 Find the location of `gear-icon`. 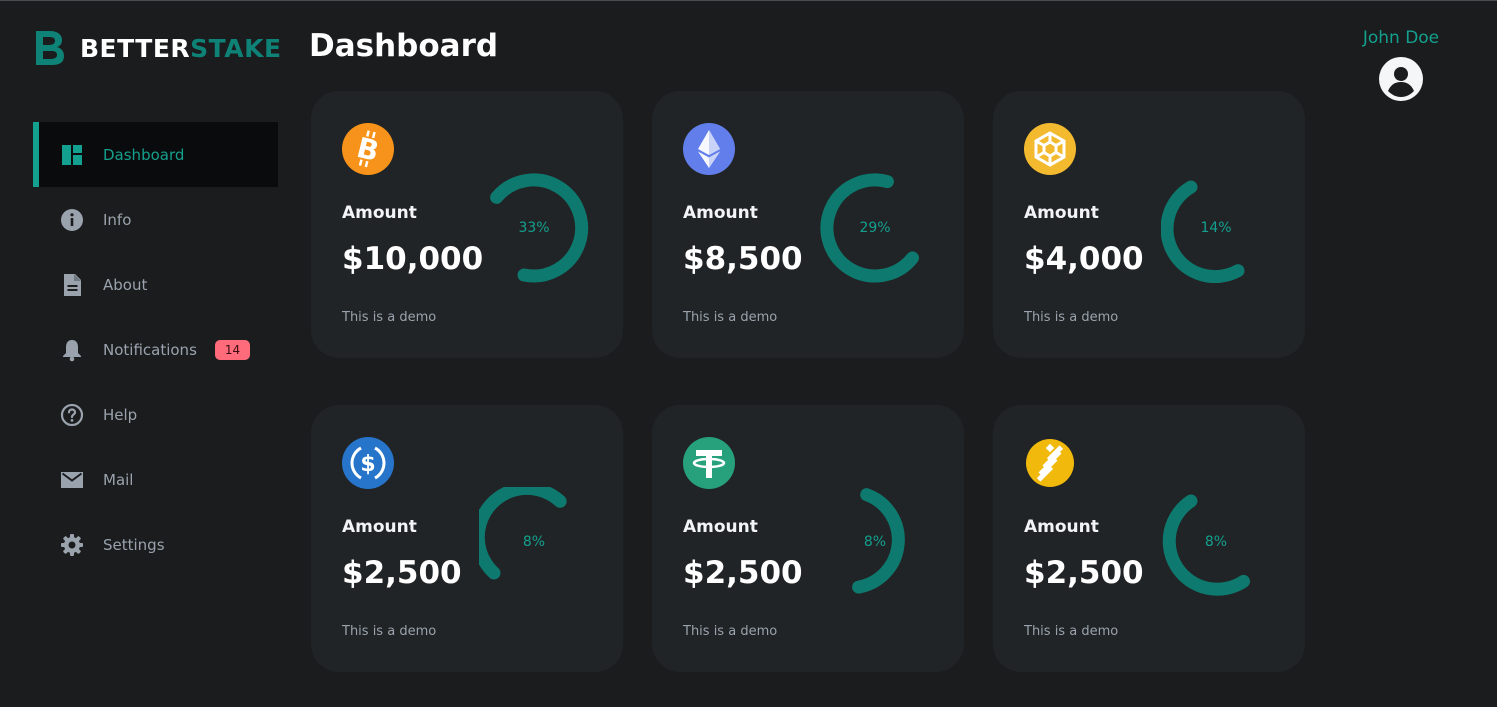

gear-icon is located at coordinates (72, 545).